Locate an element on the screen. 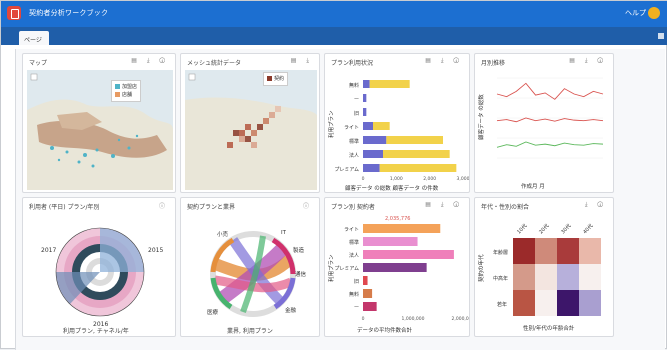 Image resolution: width=667 pixels, height=350 pixels. monthly-card: 月別推移 ▤ ⤓ ⓘ 顧客データ の総数 作成月 月 is located at coordinates (544, 123).